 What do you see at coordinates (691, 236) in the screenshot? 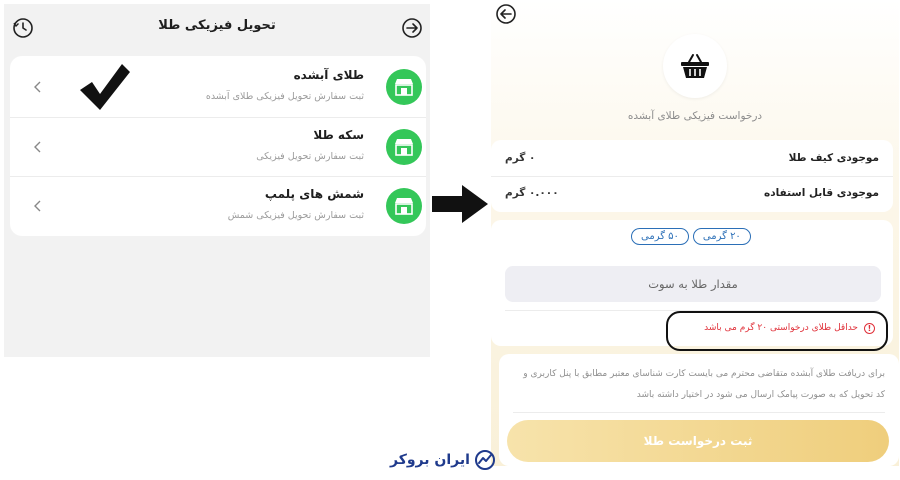
I see `quick-amount-chips: ۵۰ گرمی ۲۰ گرمی` at bounding box center [691, 236].